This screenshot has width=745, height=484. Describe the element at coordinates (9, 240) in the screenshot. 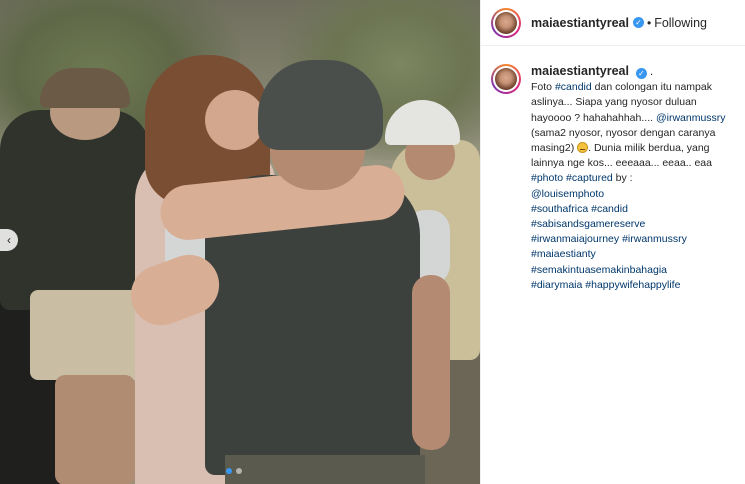

I see `chevron-left-icon: ‹` at that location.